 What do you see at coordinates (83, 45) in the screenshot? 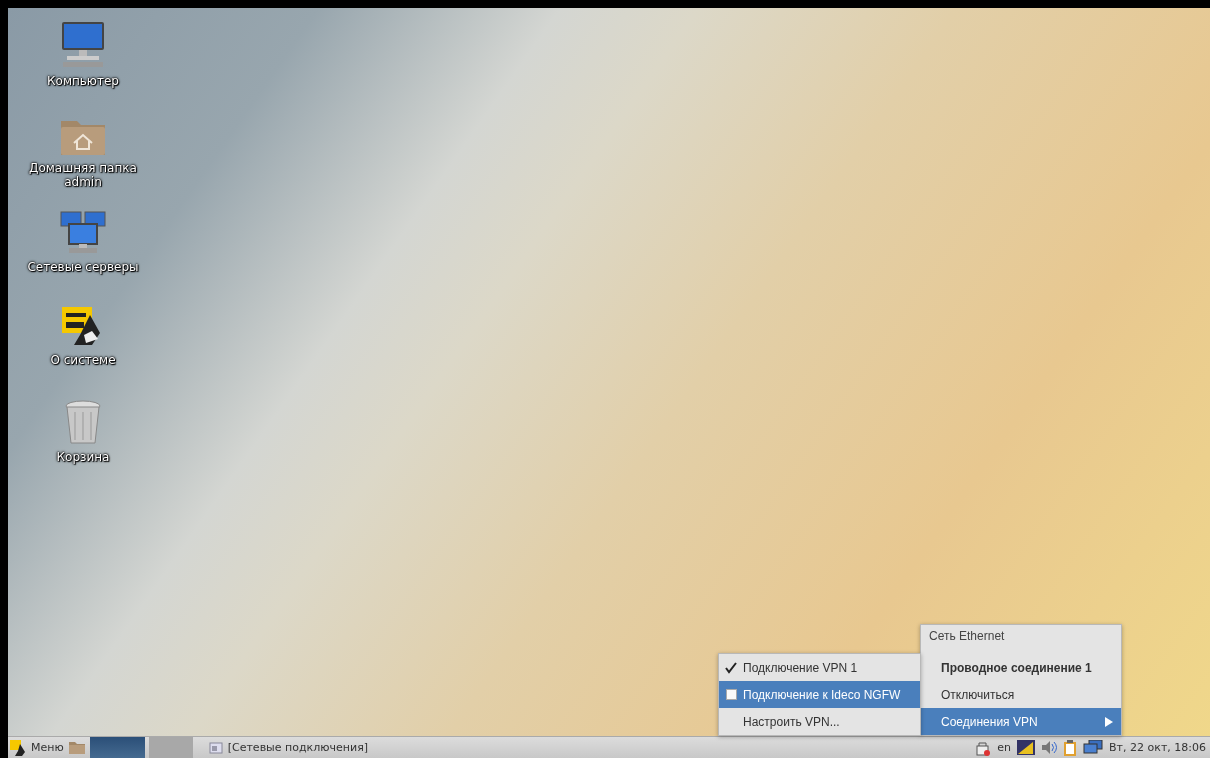
I see `computer-icon` at bounding box center [83, 45].